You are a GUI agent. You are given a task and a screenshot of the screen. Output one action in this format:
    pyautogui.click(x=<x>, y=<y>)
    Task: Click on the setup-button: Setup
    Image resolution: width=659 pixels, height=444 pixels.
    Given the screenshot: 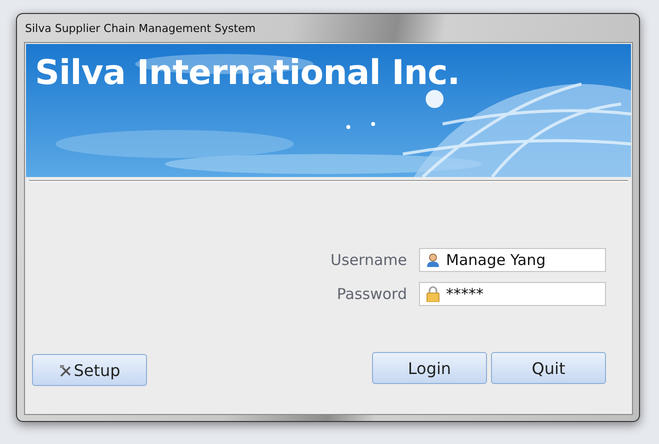 What is the action you would take?
    pyautogui.click(x=89, y=370)
    